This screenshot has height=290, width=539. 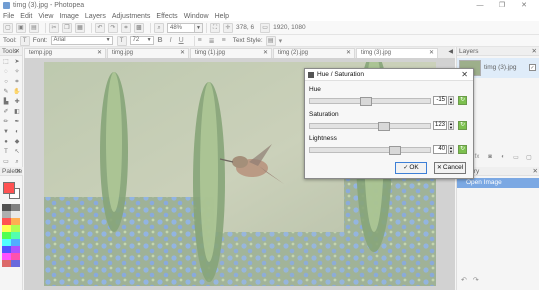 I want to click on cancel-icon: ✕, so click(x=439, y=168).